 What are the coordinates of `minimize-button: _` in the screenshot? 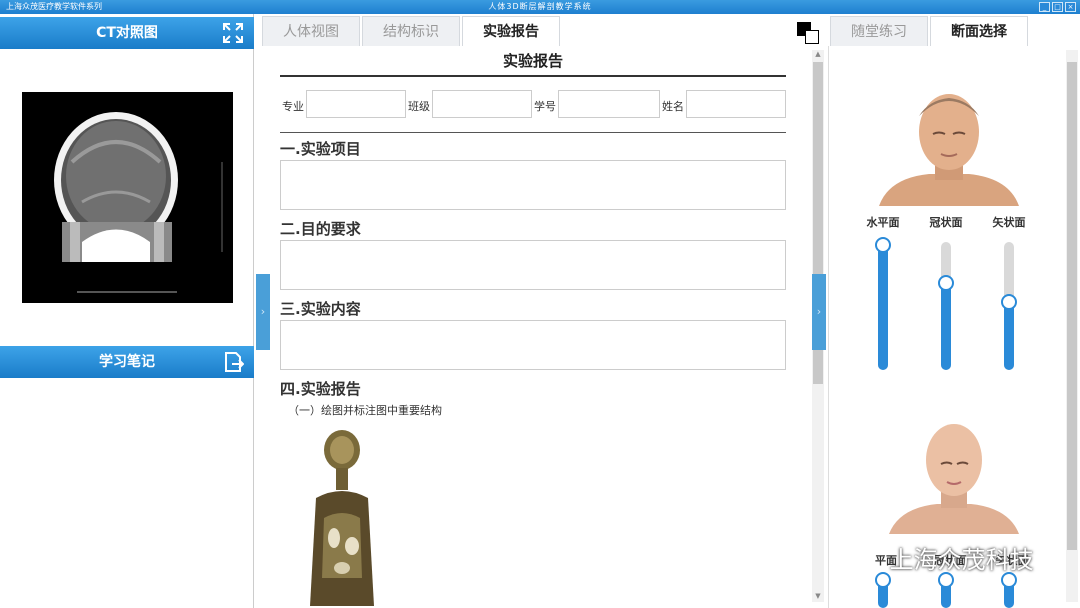 It's located at (1044, 7).